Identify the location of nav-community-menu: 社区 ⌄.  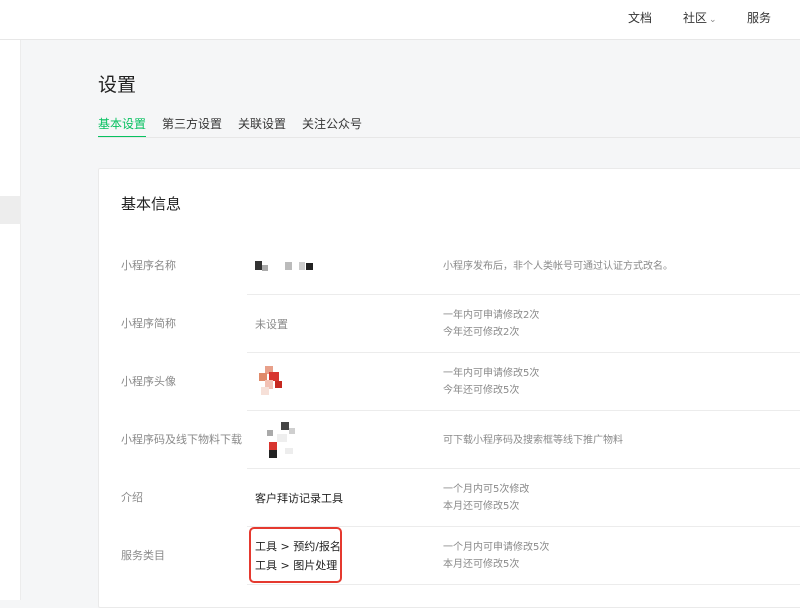
(700, 20).